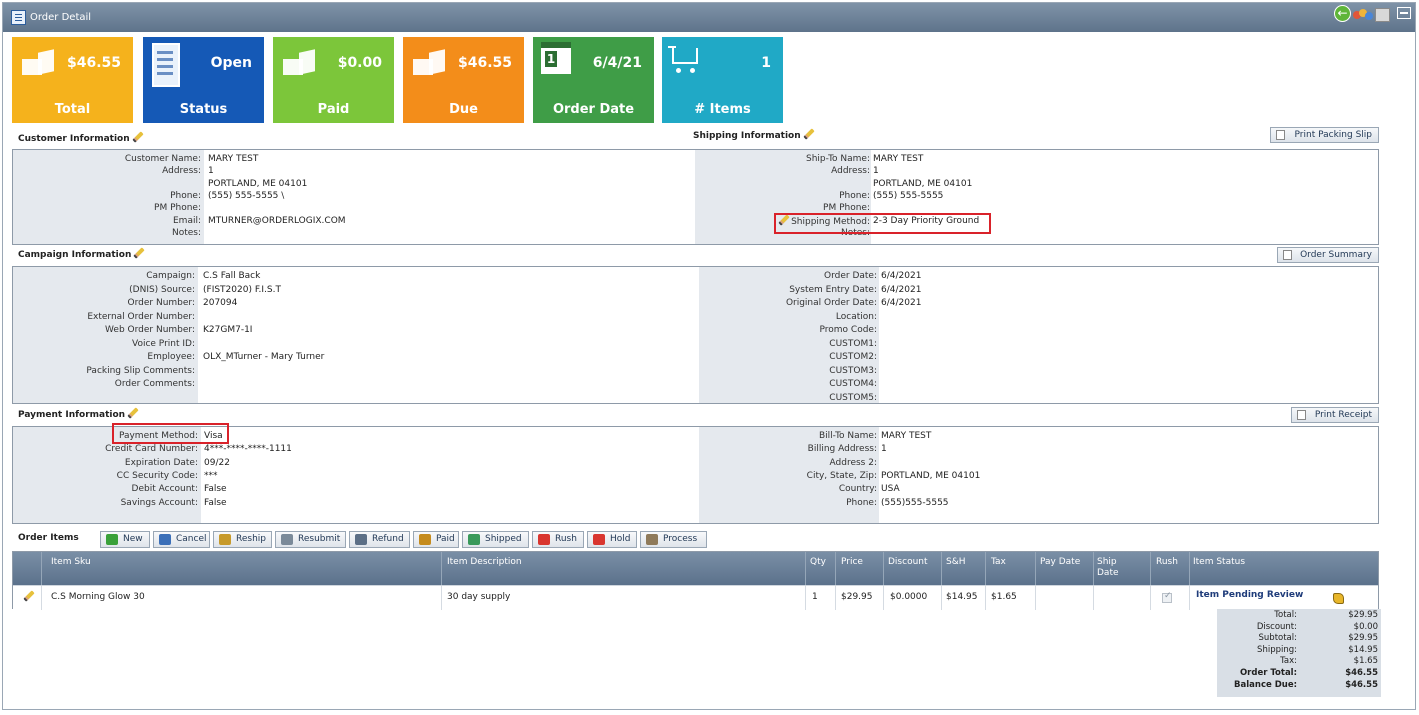  Describe the element at coordinates (695, 398) in the screenshot. I see `campaign-right-row-custom5: CUSTOM5:` at that location.